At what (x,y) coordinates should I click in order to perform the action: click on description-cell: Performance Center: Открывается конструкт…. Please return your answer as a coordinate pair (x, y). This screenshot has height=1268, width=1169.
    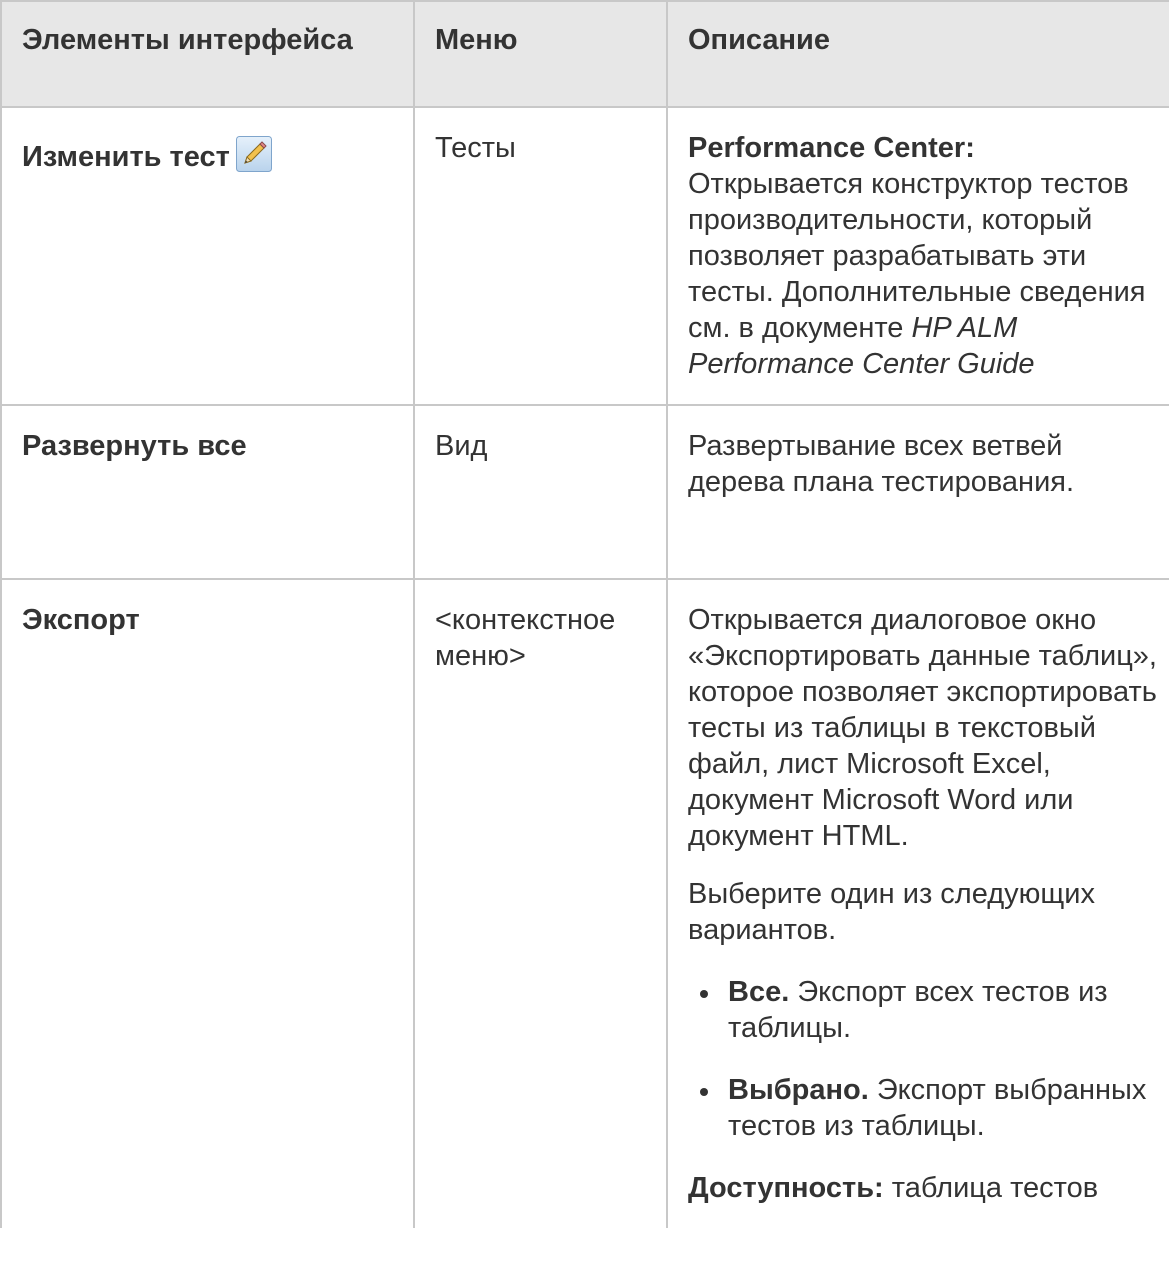
    Looking at the image, I should click on (917, 256).